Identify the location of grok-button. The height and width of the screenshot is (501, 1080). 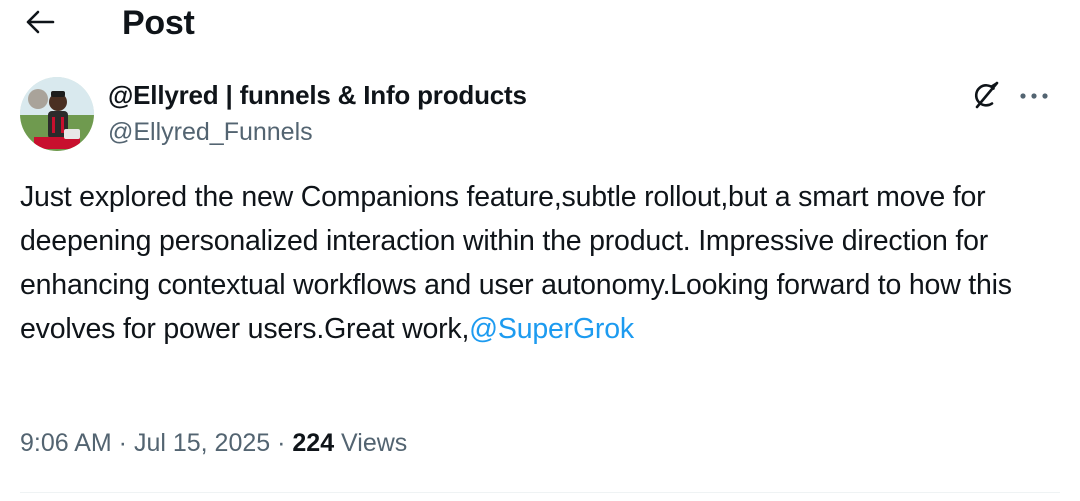
(986, 97).